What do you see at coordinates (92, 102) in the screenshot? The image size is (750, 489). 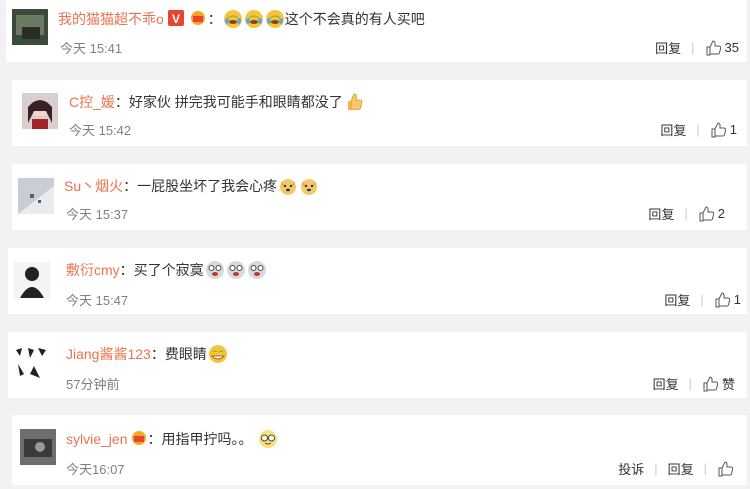 I see `comment-username: C控_媛` at bounding box center [92, 102].